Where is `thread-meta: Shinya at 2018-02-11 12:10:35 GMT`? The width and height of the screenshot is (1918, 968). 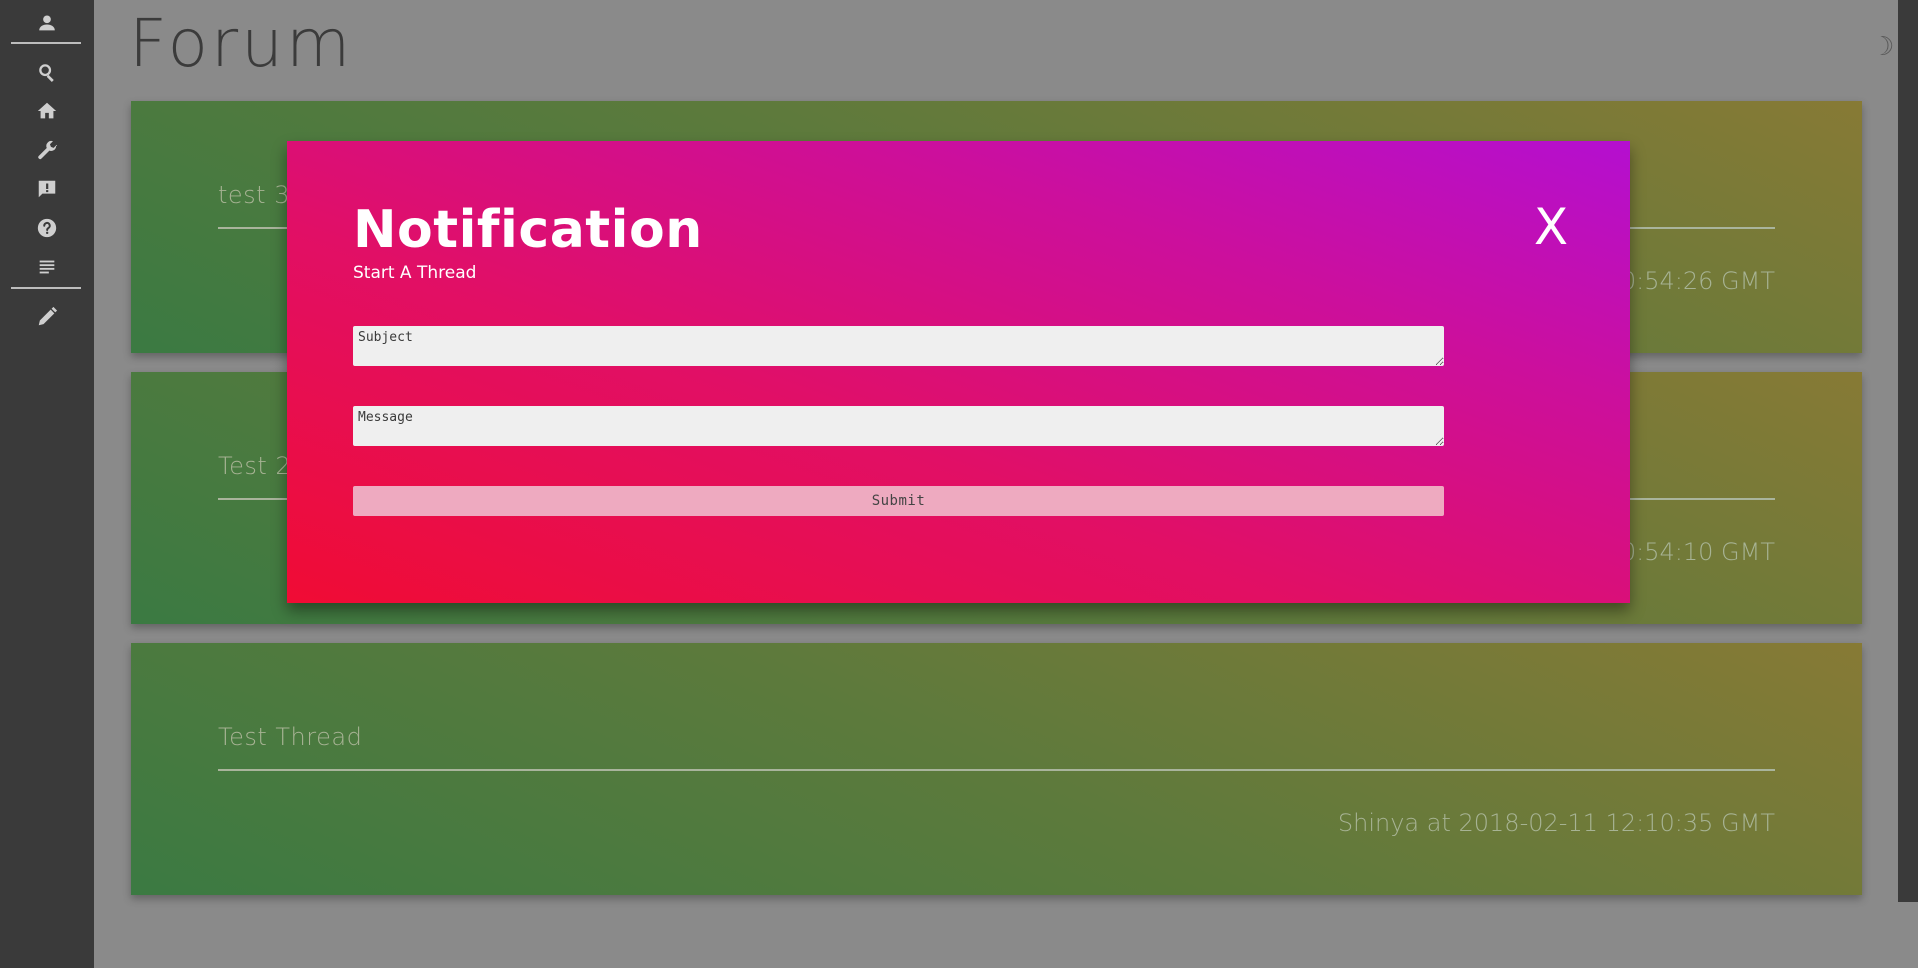 thread-meta: Shinya at 2018-02-11 12:10:35 GMT is located at coordinates (1556, 823).